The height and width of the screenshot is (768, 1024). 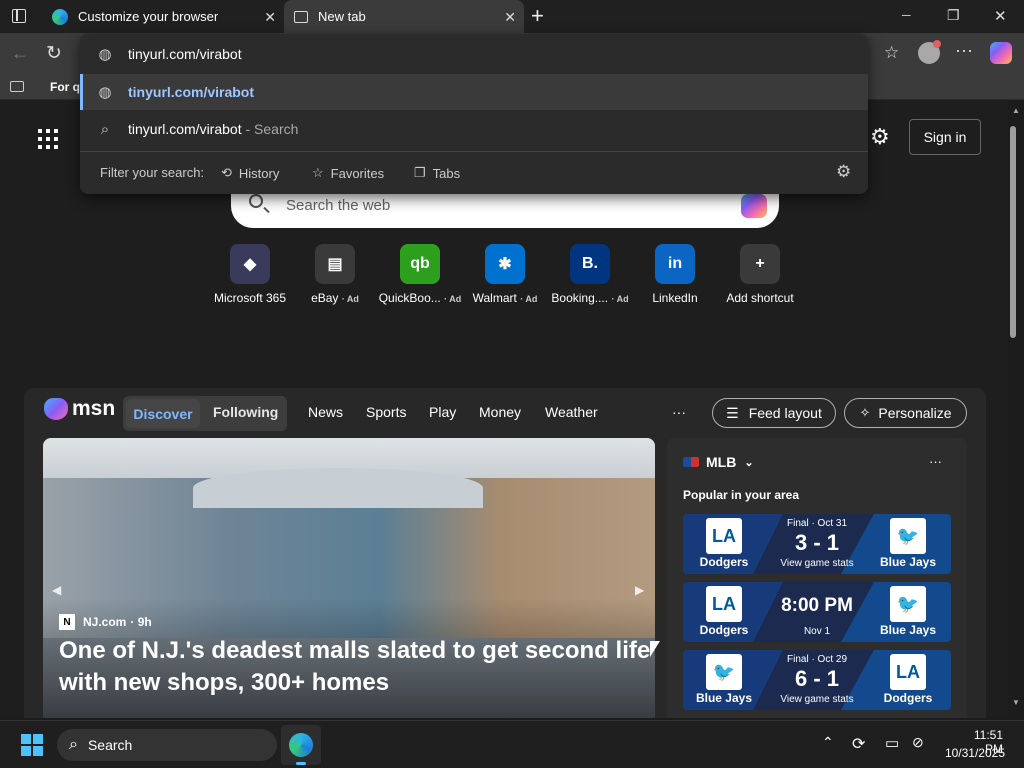 What do you see at coordinates (639, 590) in the screenshot?
I see `carousel-next-icon: ▶` at bounding box center [639, 590].